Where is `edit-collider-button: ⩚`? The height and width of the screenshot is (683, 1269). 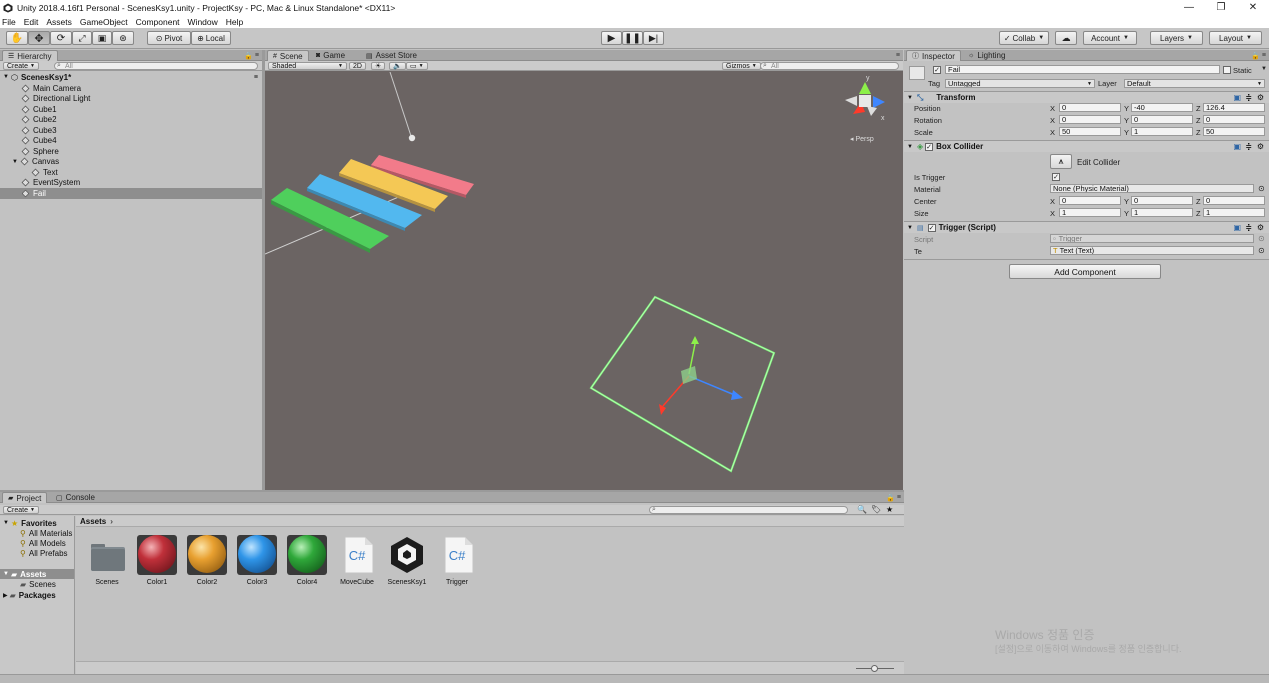
edit-collider-button: ⩚ is located at coordinates (1061, 161).